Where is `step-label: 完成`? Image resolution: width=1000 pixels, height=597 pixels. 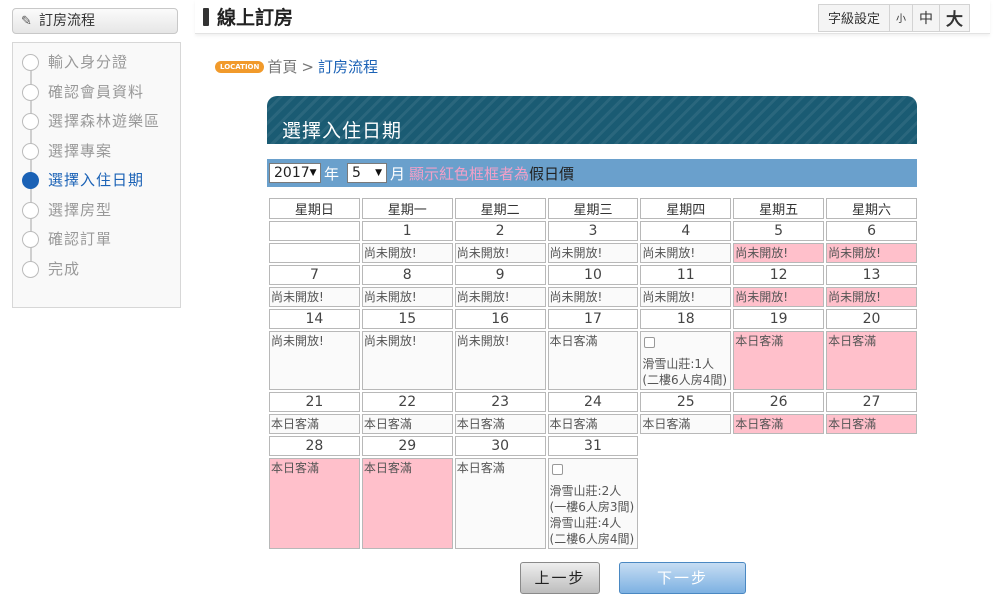 step-label: 完成 is located at coordinates (64, 268).